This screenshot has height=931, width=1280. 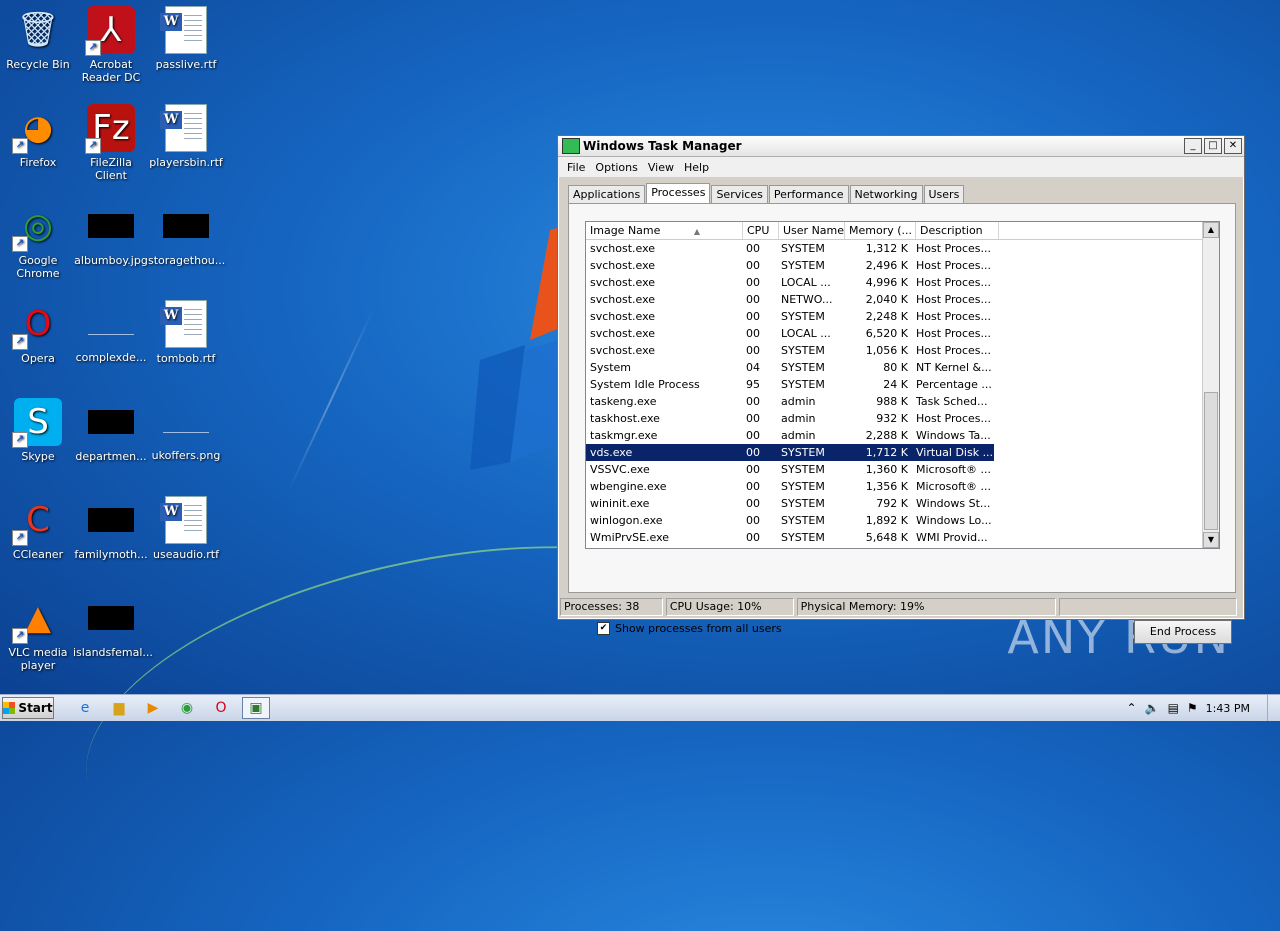 What do you see at coordinates (1193, 146) in the screenshot?
I see `minimize-button: _` at bounding box center [1193, 146].